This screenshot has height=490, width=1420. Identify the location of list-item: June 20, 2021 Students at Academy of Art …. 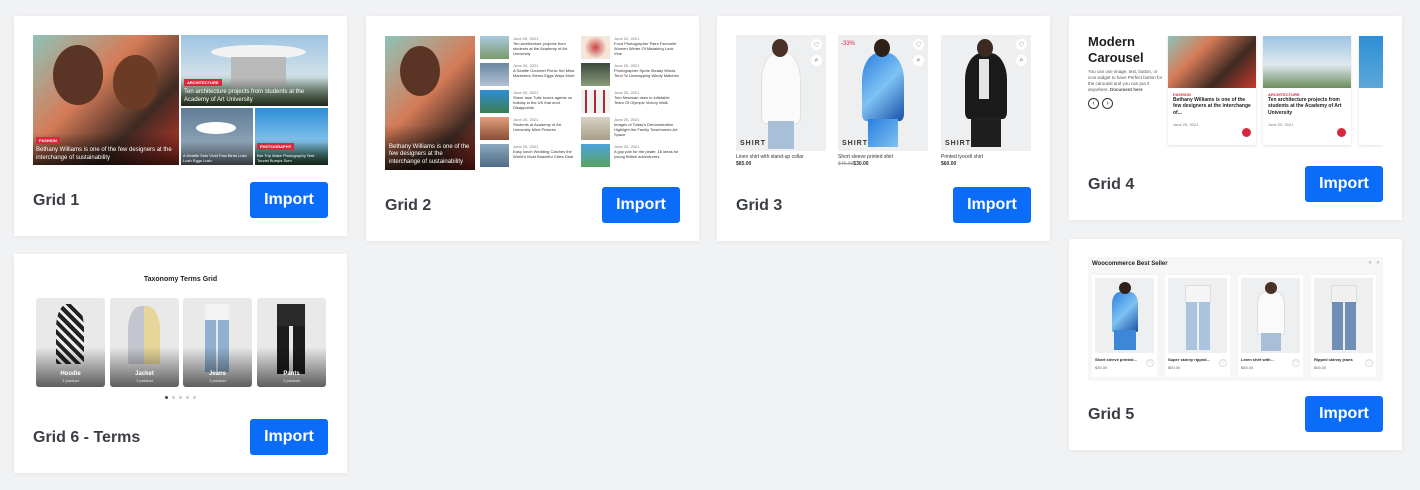
(529, 130).